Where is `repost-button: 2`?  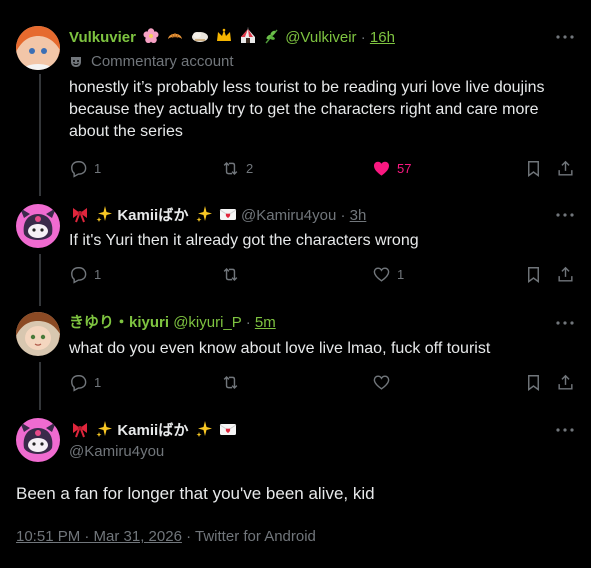 repost-button: 2 is located at coordinates (237, 168).